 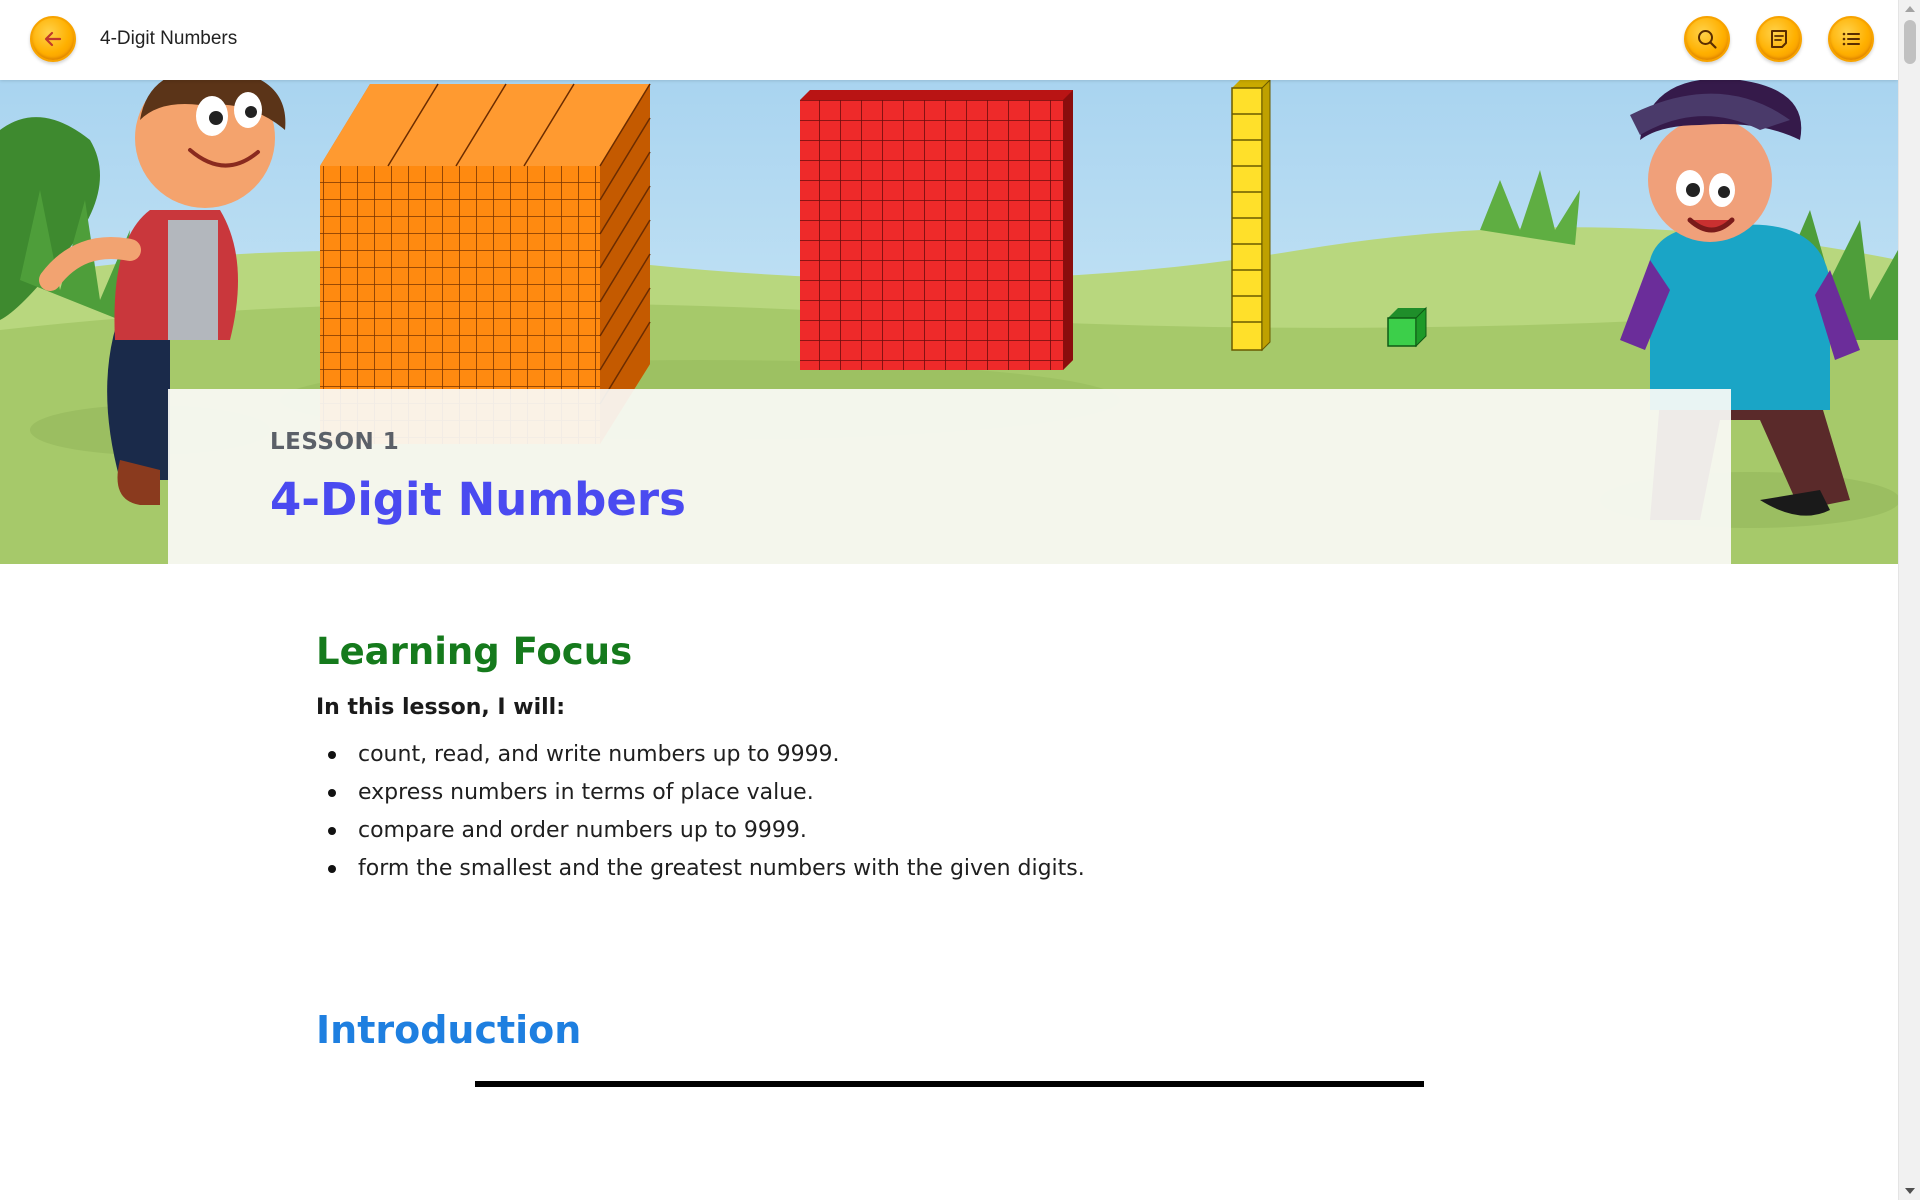 I want to click on notes-button, so click(x=1779, y=39).